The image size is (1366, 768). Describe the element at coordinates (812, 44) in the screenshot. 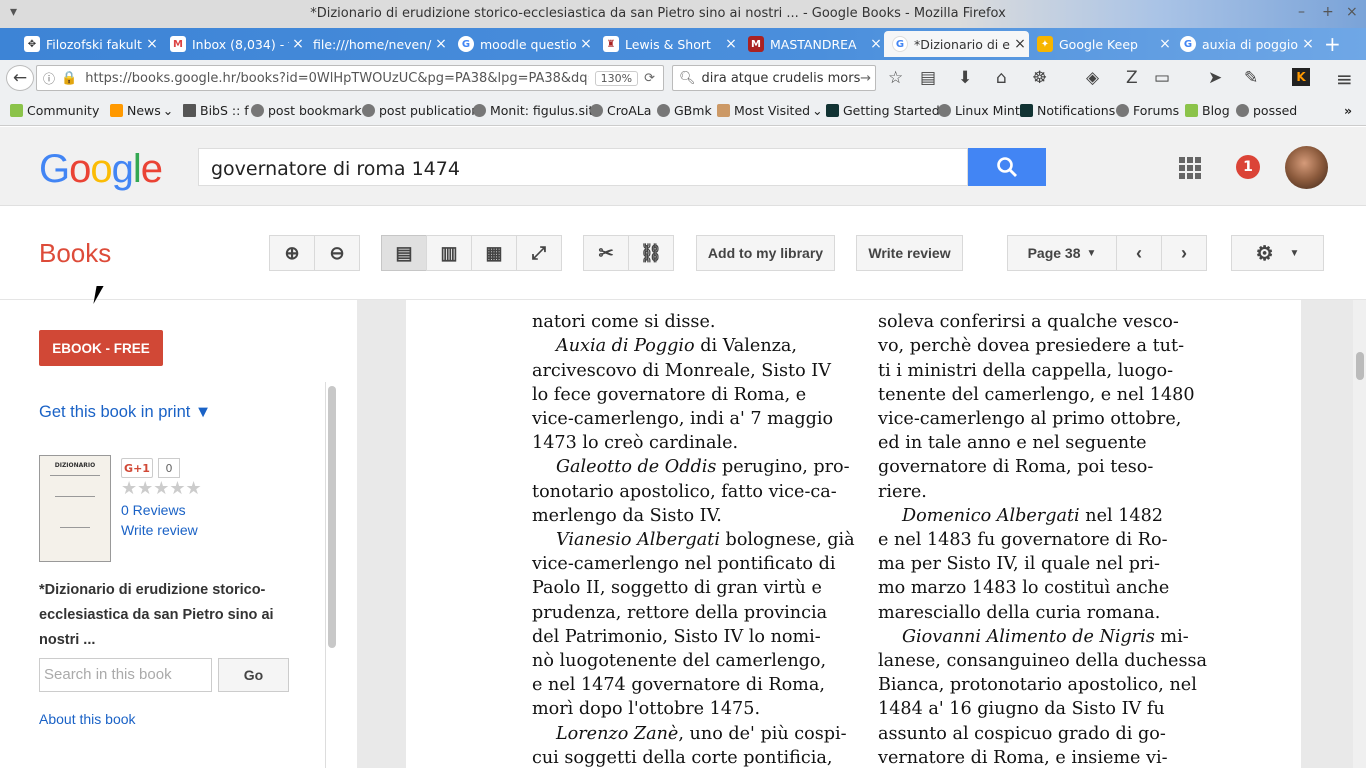

I see `tab-mastandrea: M MASTANDREA ×` at that location.